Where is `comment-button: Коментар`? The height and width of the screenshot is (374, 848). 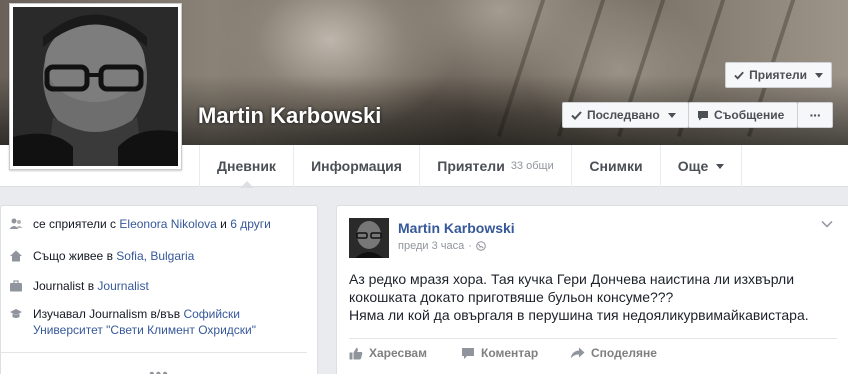
comment-button: Коментар is located at coordinates (499, 353).